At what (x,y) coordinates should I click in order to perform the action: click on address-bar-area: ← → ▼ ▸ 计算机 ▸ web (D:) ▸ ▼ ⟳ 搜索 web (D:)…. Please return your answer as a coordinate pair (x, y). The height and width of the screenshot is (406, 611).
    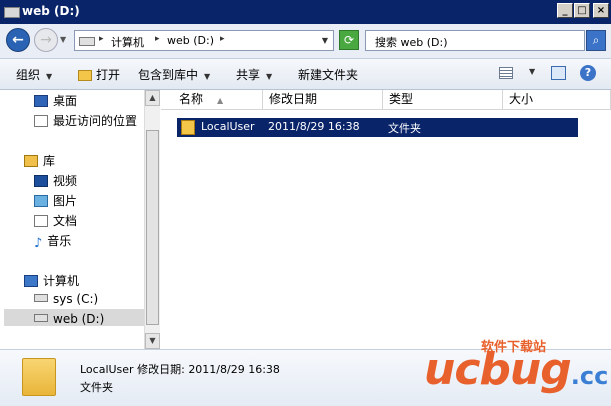
    Looking at the image, I should click on (305, 41).